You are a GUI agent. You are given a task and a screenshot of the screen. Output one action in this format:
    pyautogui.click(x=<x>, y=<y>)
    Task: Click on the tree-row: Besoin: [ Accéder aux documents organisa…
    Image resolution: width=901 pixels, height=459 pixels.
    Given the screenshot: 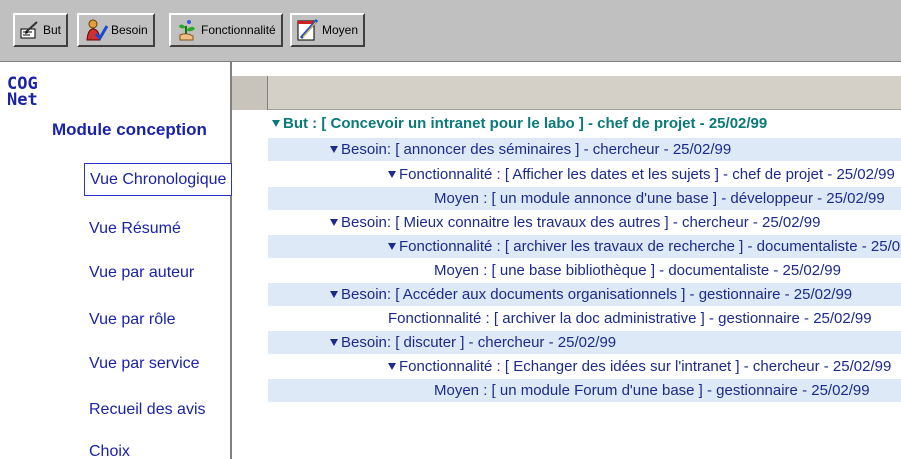 What is the action you would take?
    pyautogui.click(x=584, y=294)
    